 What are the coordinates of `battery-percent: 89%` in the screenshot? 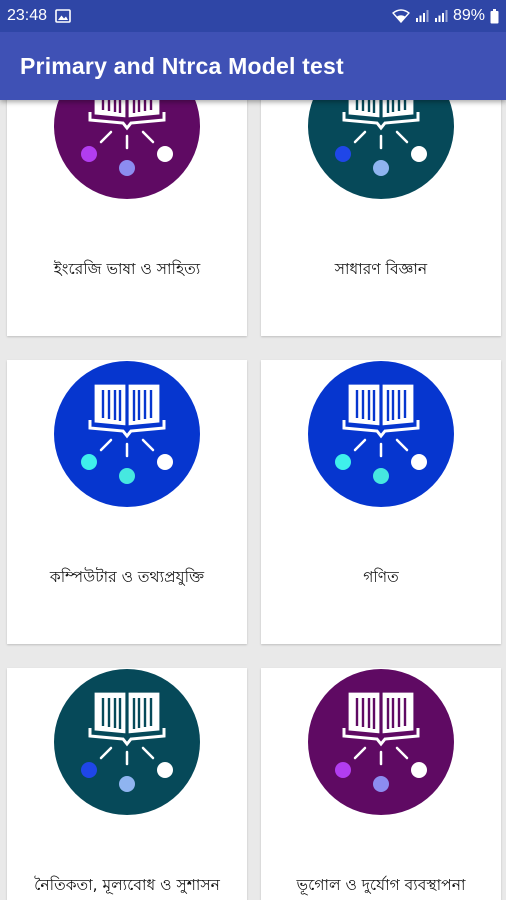 It's located at (468, 15).